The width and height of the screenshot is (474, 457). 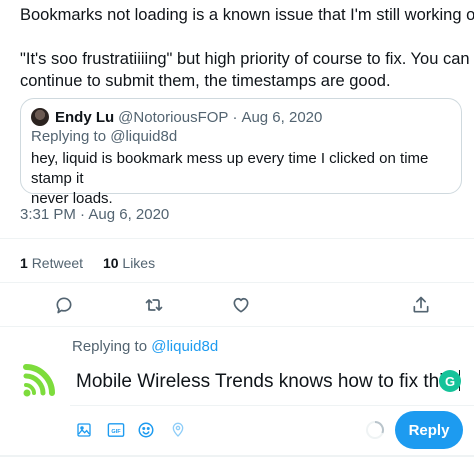 I want to click on user-avatar, so click(x=41, y=378).